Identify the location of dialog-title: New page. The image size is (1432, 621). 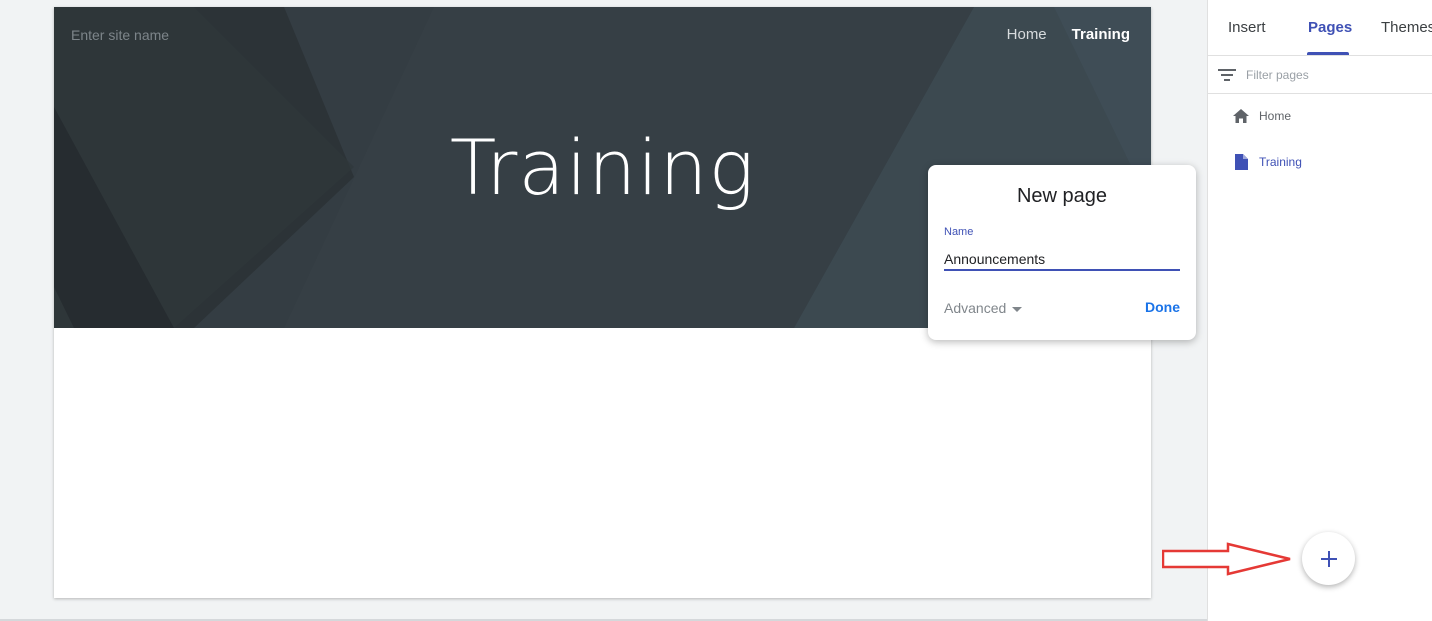
(1062, 196).